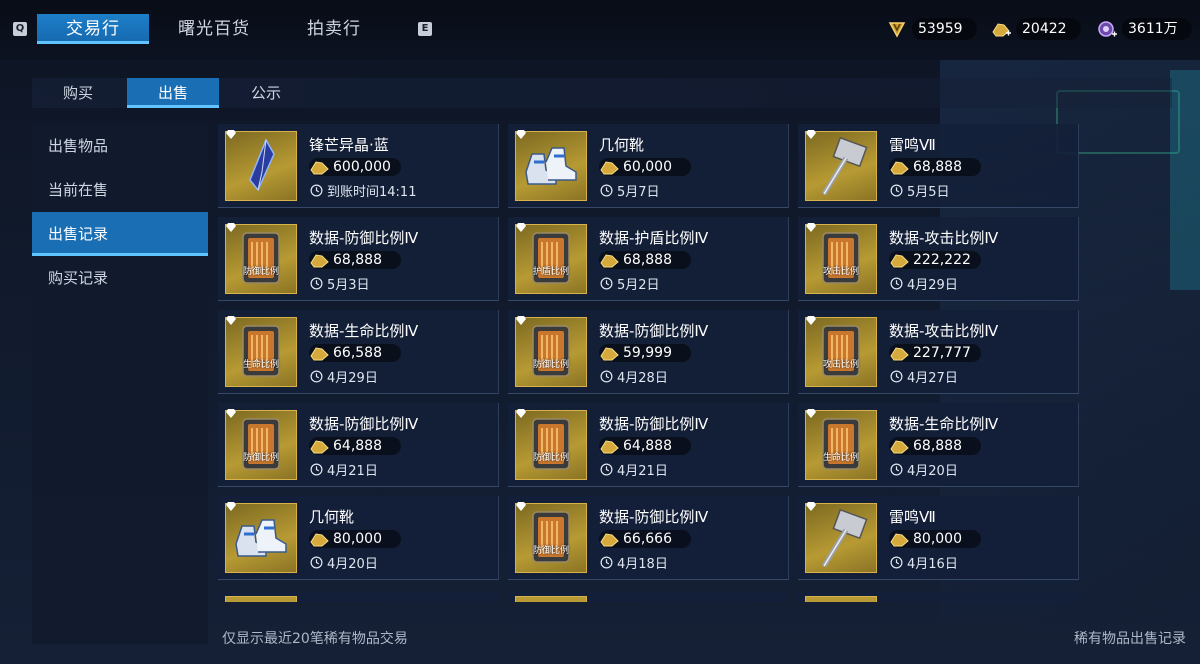 The image size is (1200, 664). I want to click on item-thumbnail: 生命比例, so click(841, 445).